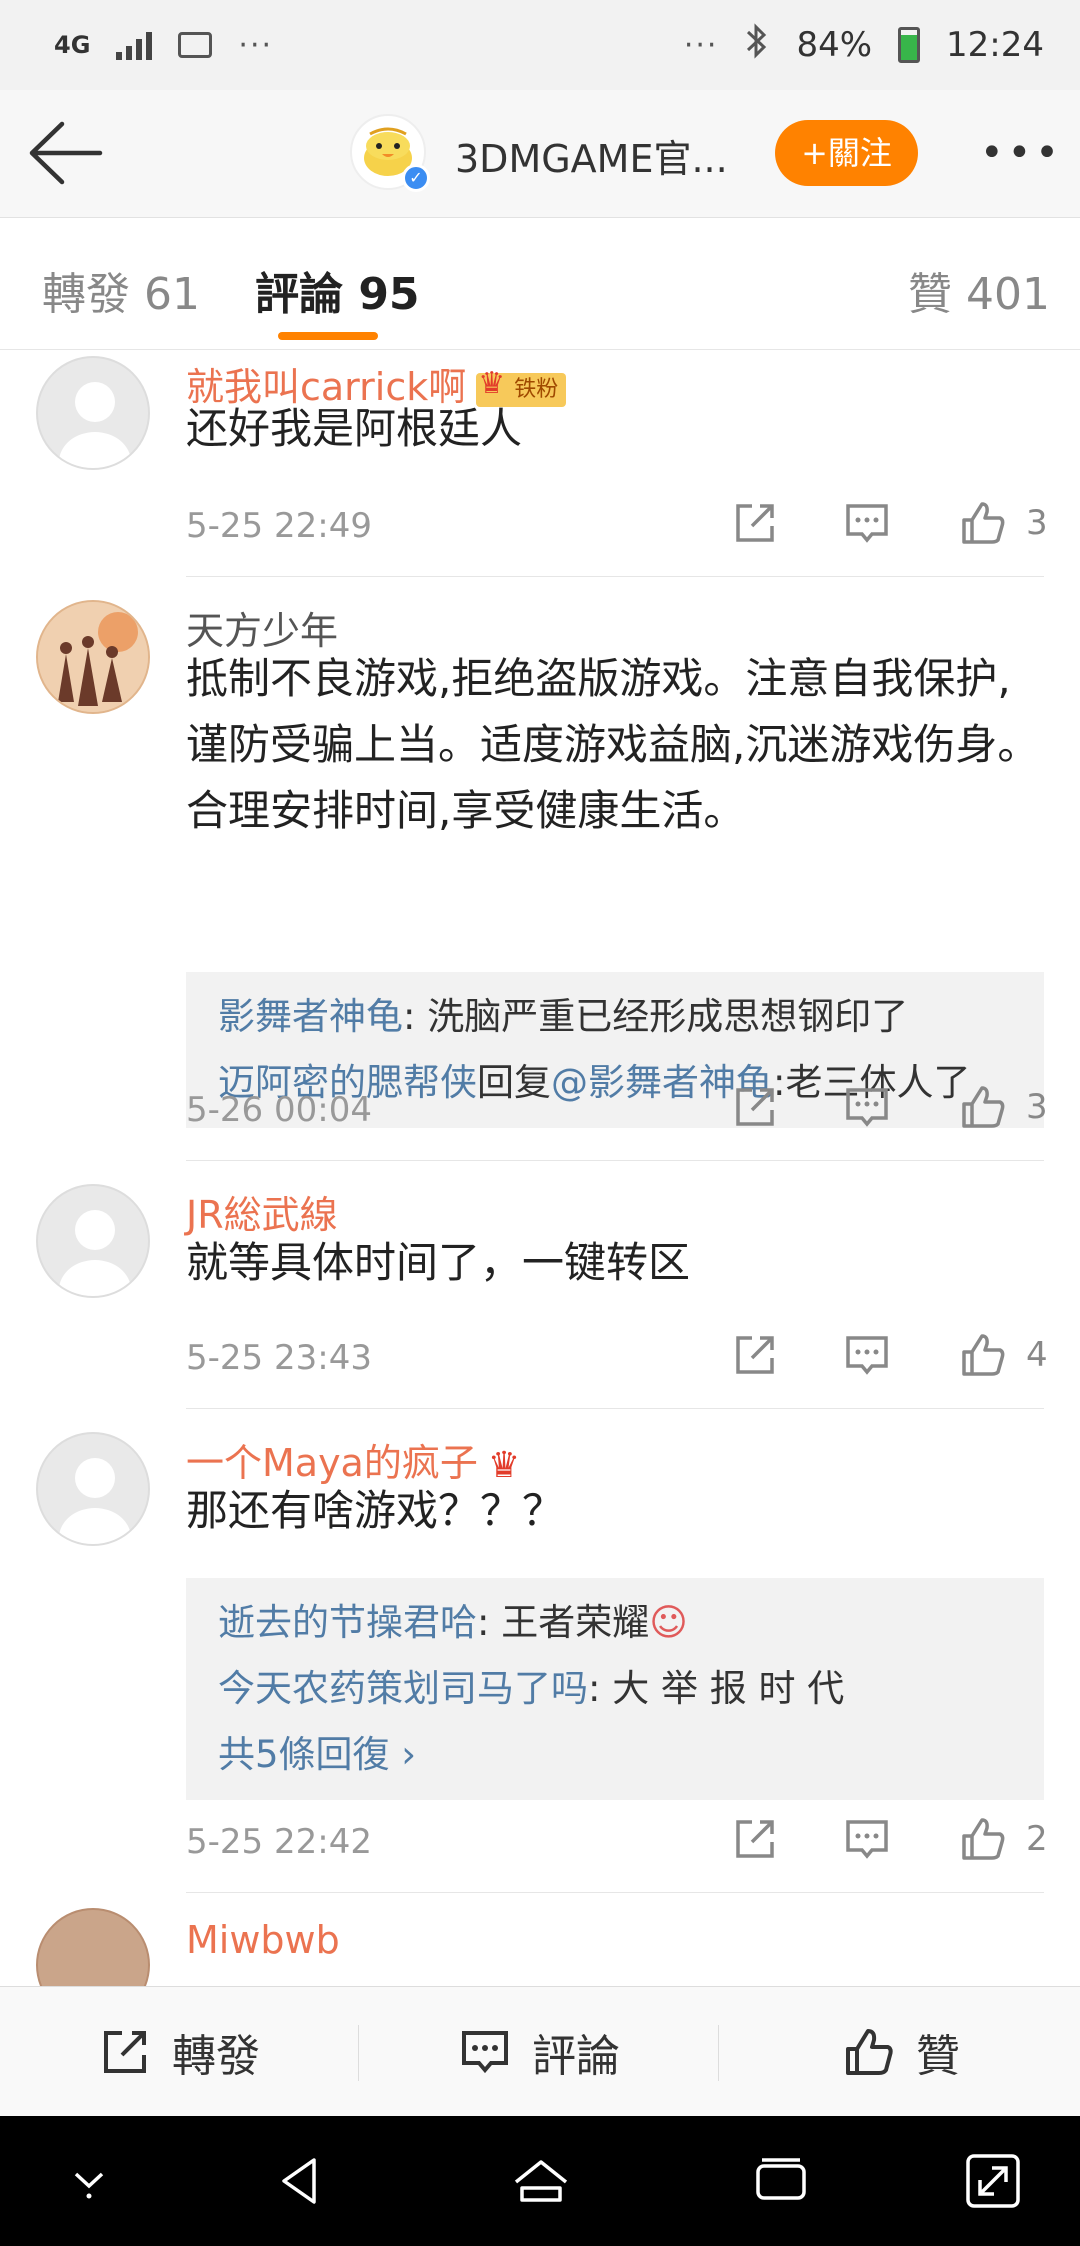 The width and height of the screenshot is (1080, 2246). Describe the element at coordinates (72, 45) in the screenshot. I see `network-indicator: 4G` at that location.